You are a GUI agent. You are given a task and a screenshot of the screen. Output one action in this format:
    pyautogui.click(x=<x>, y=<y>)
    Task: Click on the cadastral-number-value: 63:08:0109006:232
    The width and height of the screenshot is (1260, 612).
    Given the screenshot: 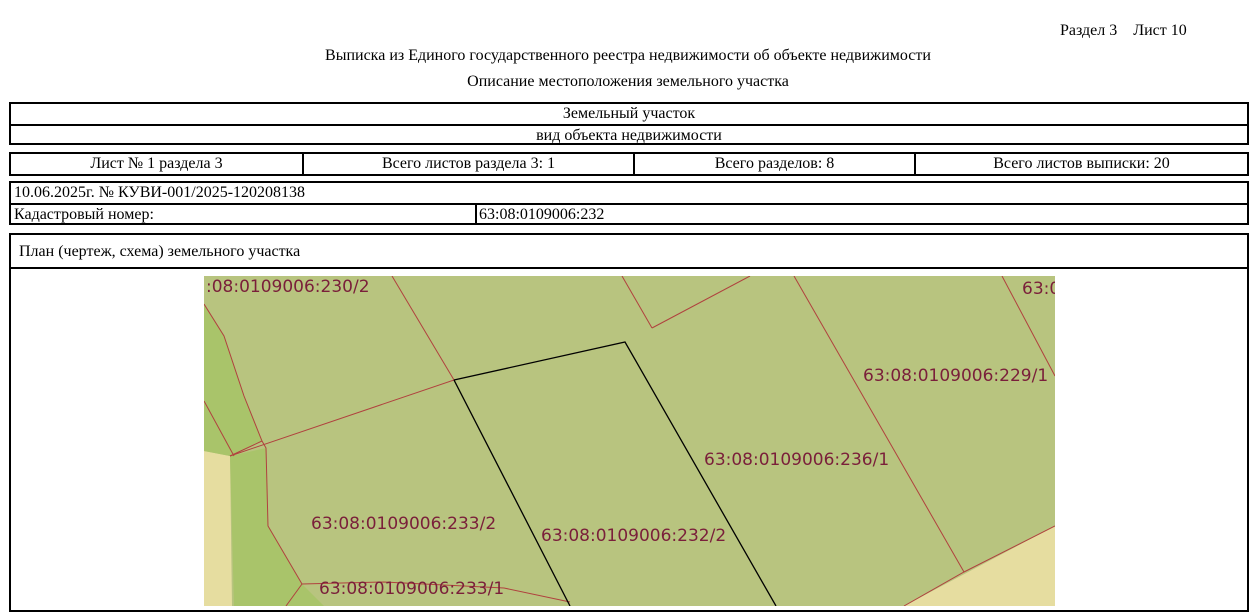 What is the action you would take?
    pyautogui.click(x=542, y=214)
    